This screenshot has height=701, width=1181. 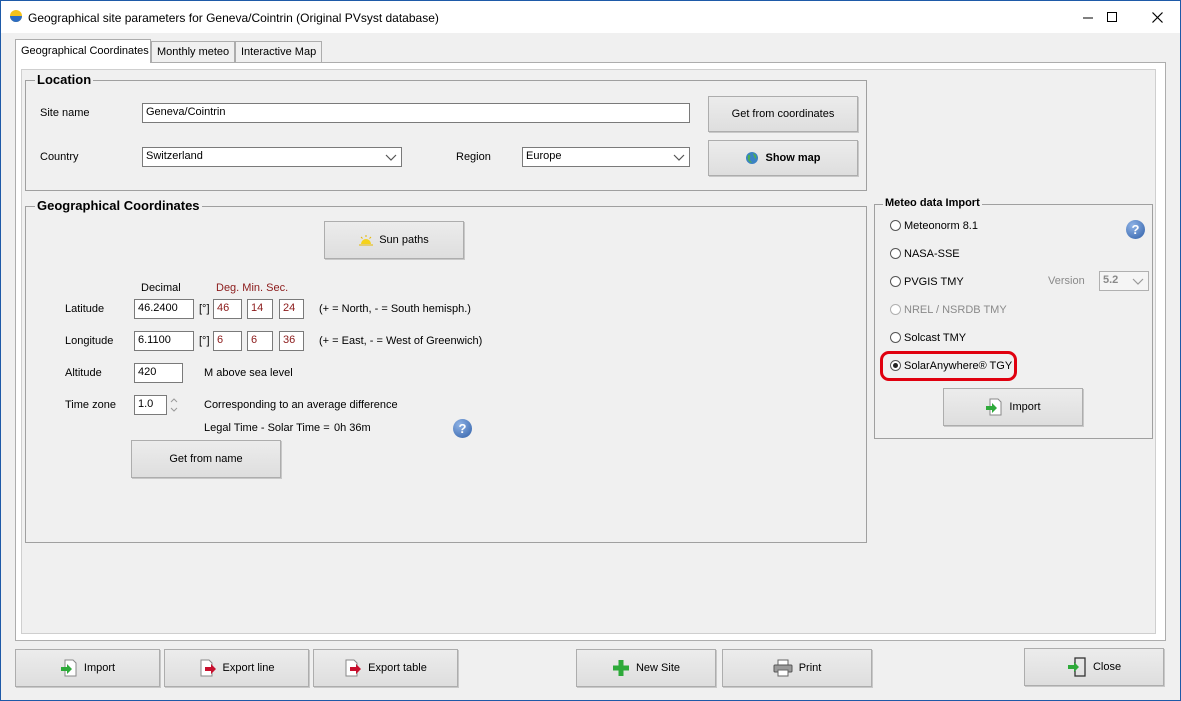 What do you see at coordinates (1111, 280) in the screenshot?
I see `version-value: 5.2` at bounding box center [1111, 280].